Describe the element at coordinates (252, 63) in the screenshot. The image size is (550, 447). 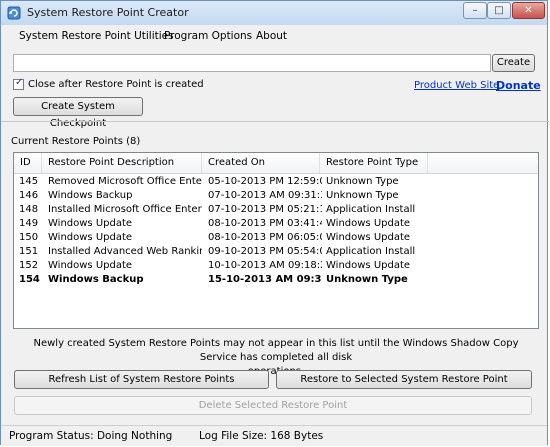
I see `restore-point-name-input` at that location.